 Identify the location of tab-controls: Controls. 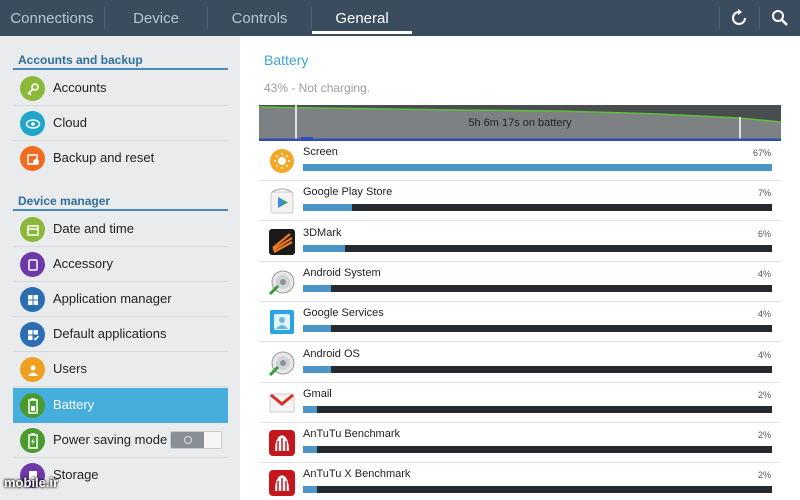
(259, 18).